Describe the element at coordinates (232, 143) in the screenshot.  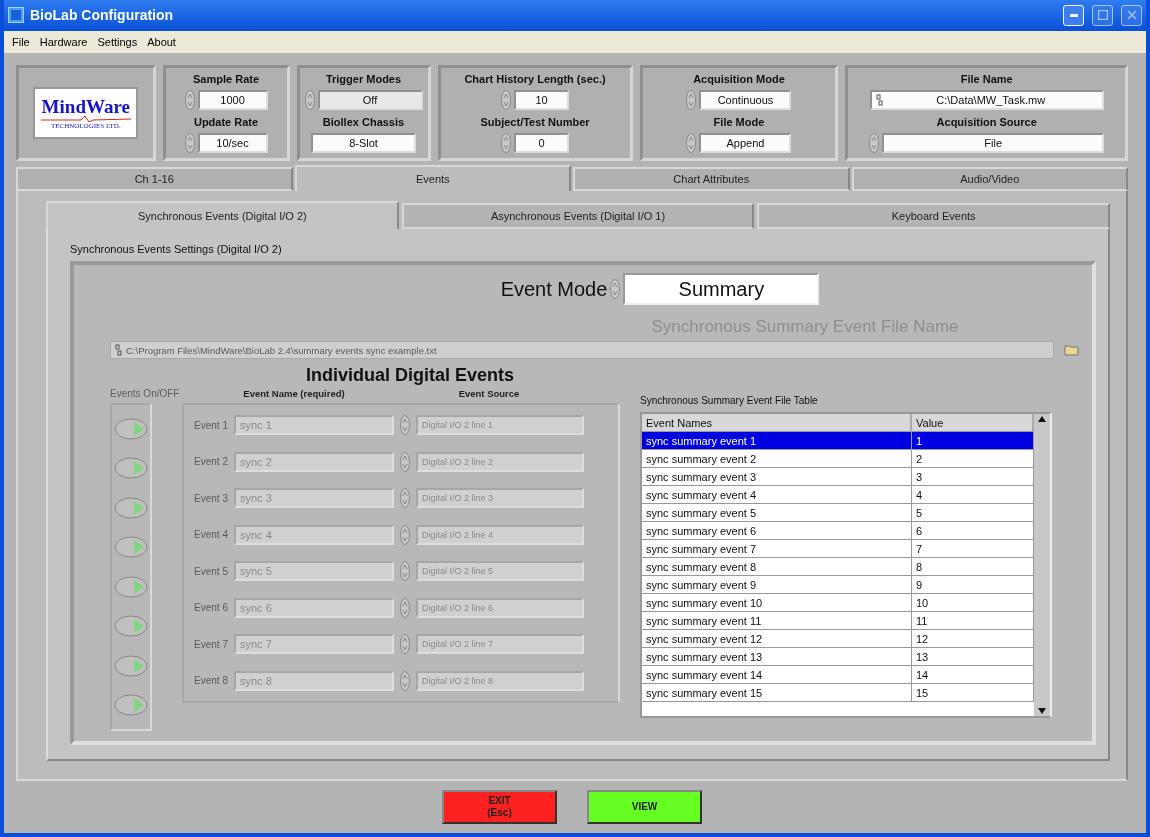
I see `value-field: 10/sec` at that location.